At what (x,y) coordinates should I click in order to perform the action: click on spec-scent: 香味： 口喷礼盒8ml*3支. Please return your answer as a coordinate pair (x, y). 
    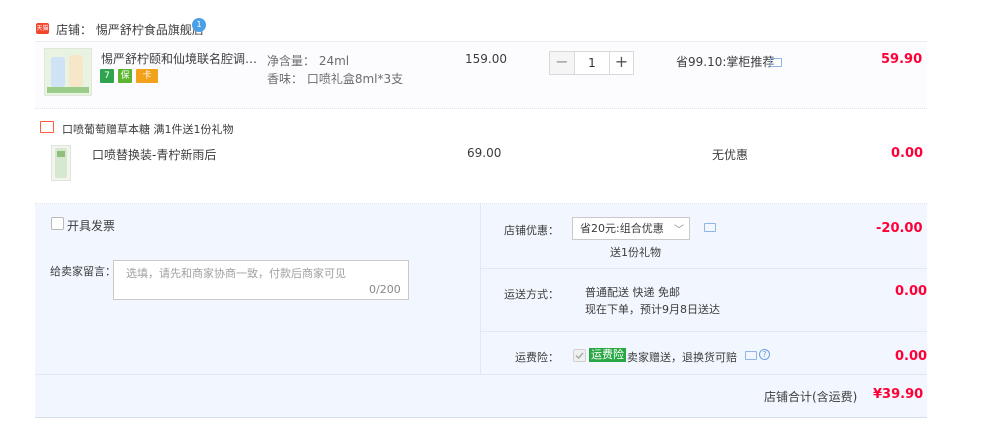
    Looking at the image, I should click on (335, 79).